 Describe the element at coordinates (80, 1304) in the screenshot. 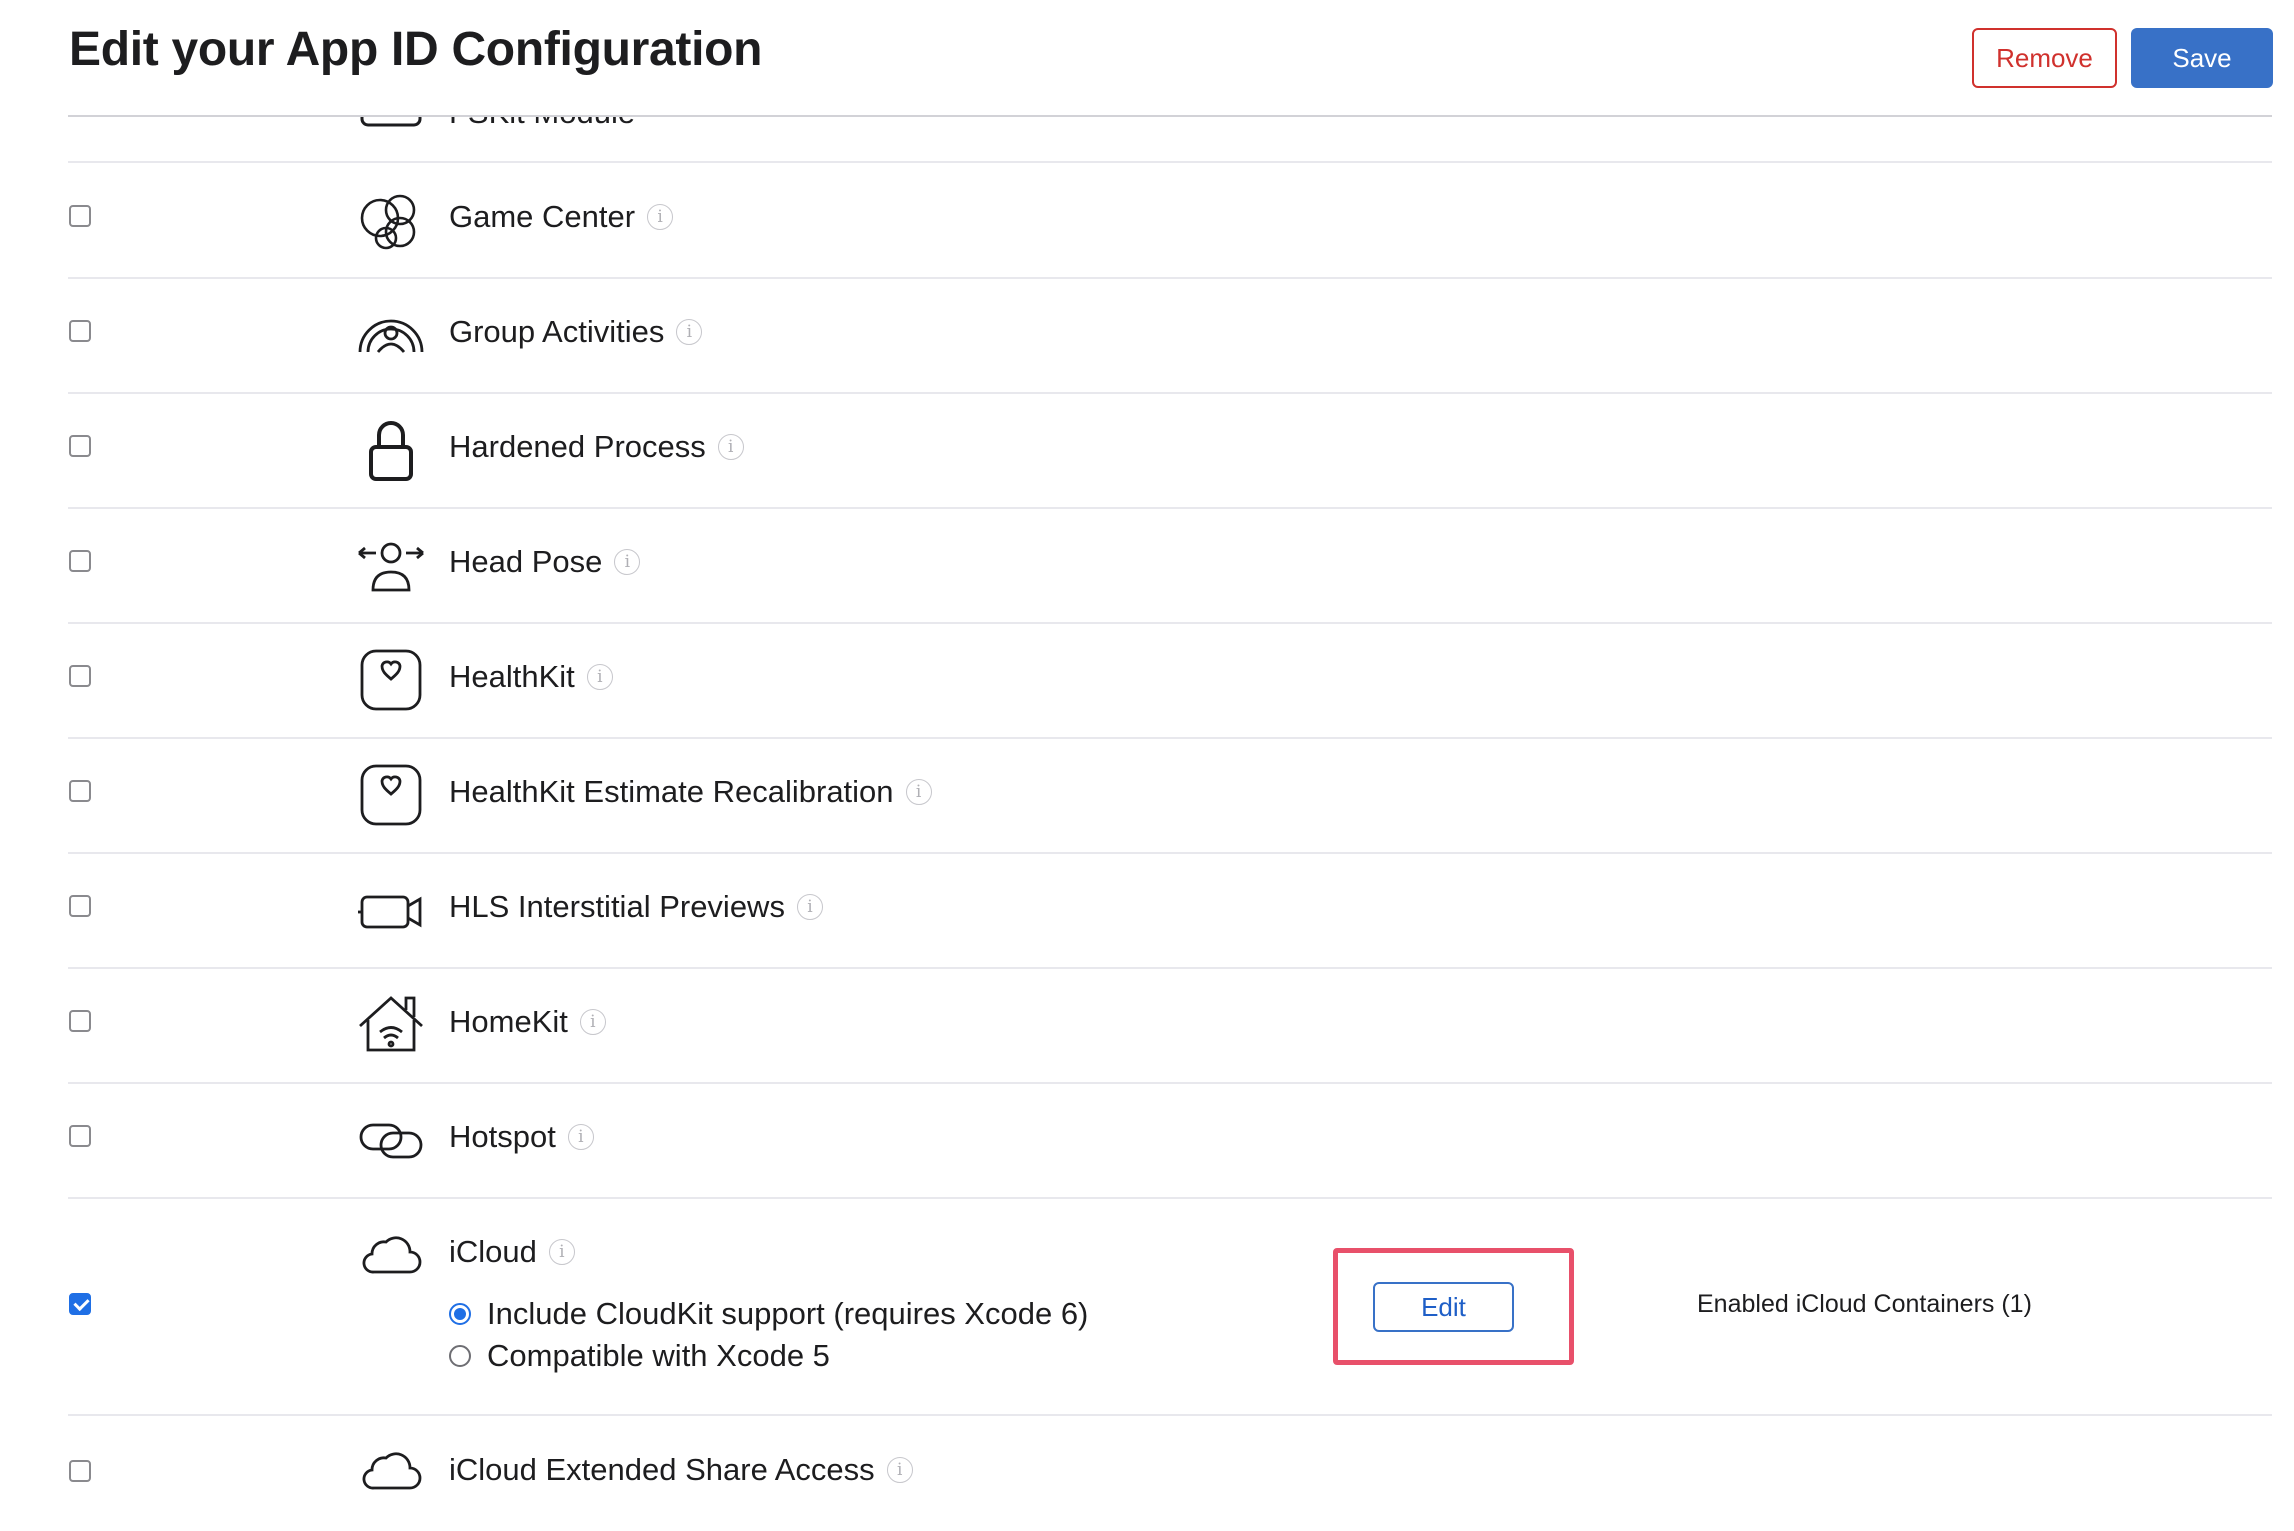

I see `icloud-checkbox` at that location.